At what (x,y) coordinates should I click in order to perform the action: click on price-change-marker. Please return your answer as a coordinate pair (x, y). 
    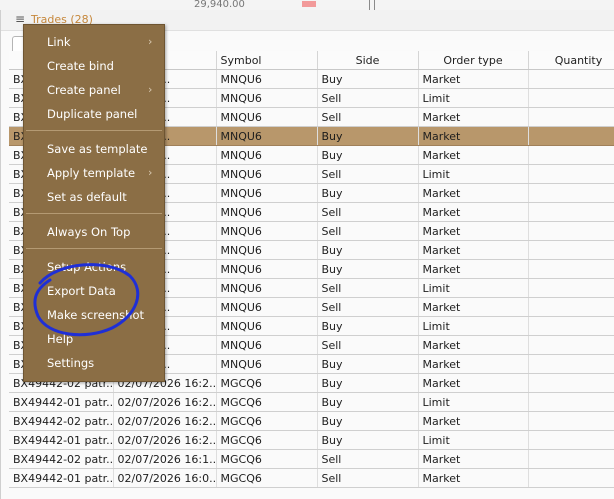
    Looking at the image, I should click on (309, 4).